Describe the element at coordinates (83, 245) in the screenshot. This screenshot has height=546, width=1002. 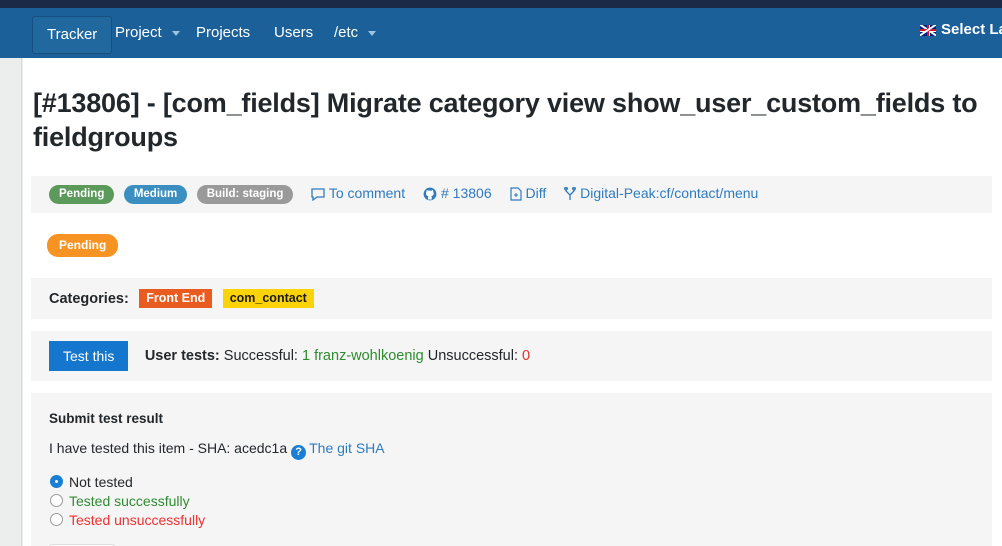
I see `status-pill: Pending` at that location.